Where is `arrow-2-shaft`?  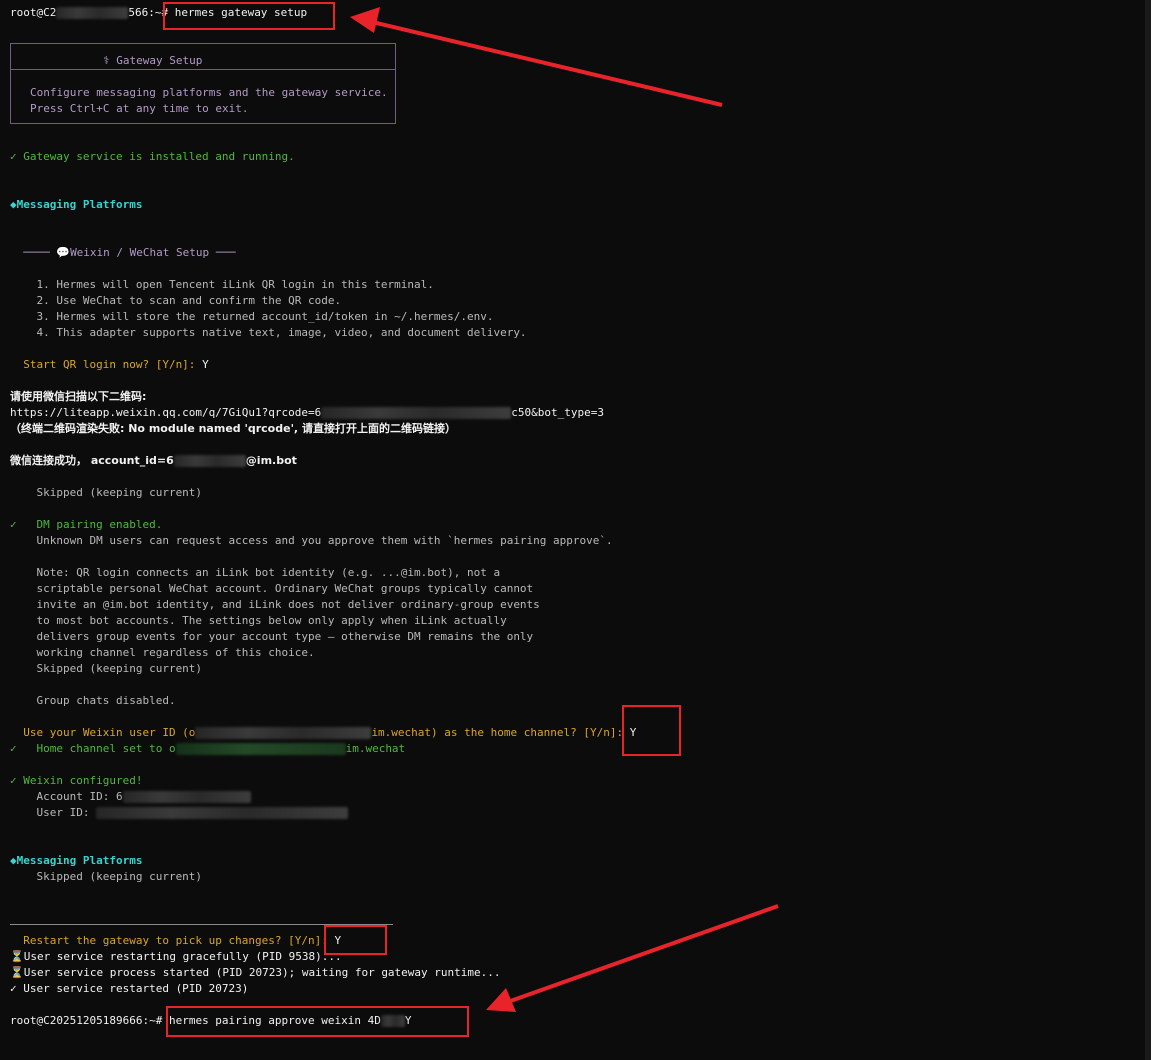
arrow-2-shaft is located at coordinates (640, 955).